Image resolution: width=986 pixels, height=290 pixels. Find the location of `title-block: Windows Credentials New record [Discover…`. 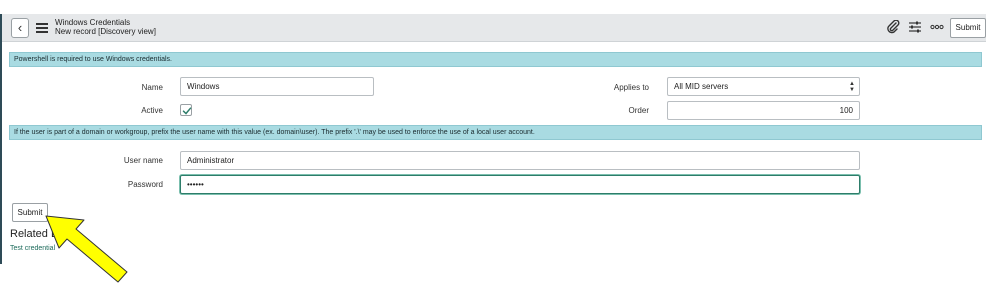

title-block: Windows Credentials New record [Discover… is located at coordinates (105, 27).